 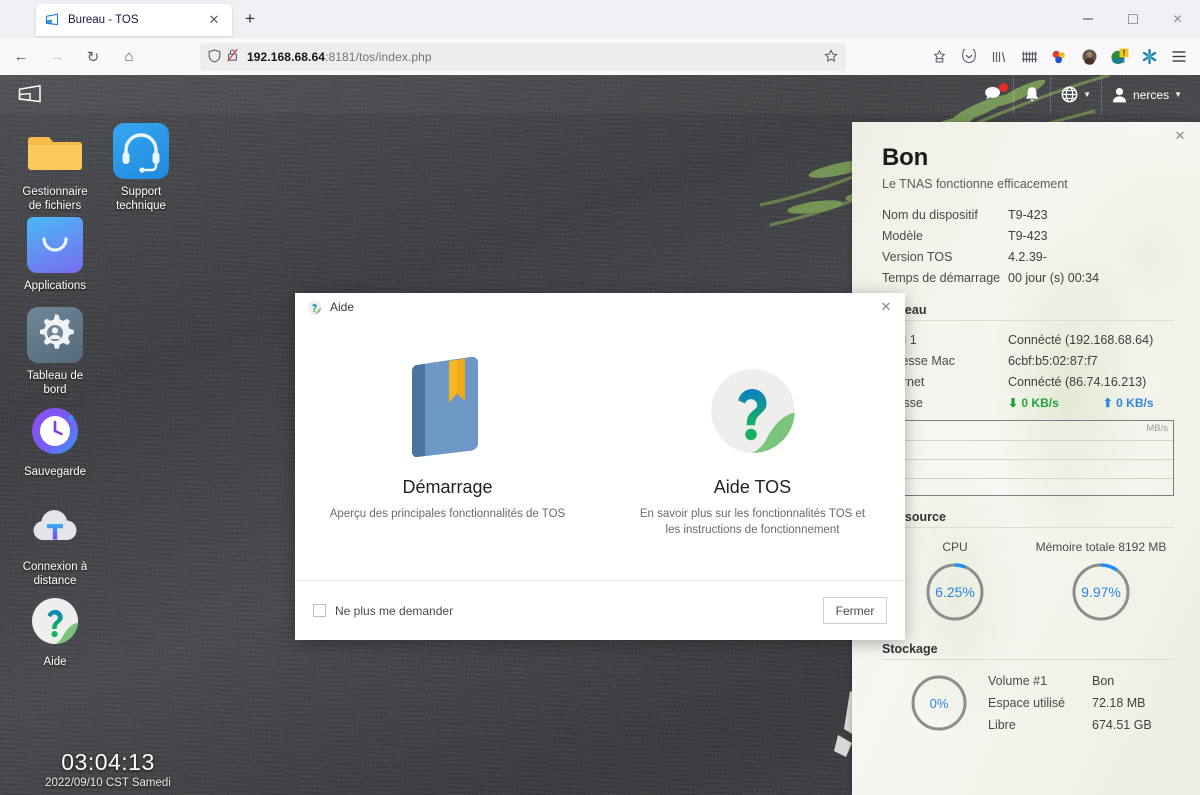 I want to click on window-controls: ✕, so click(x=1132, y=19).